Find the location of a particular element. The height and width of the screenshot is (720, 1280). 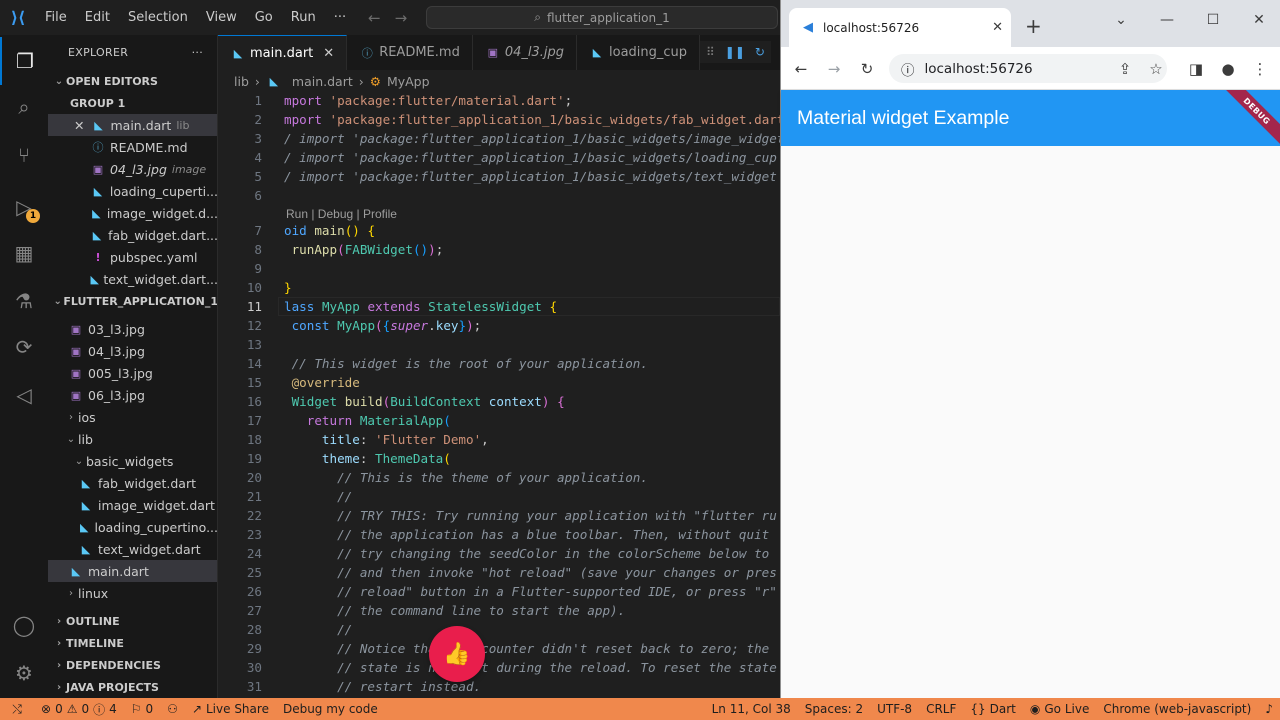

explorer-header: EXPLORER ··· is located at coordinates (132, 52).